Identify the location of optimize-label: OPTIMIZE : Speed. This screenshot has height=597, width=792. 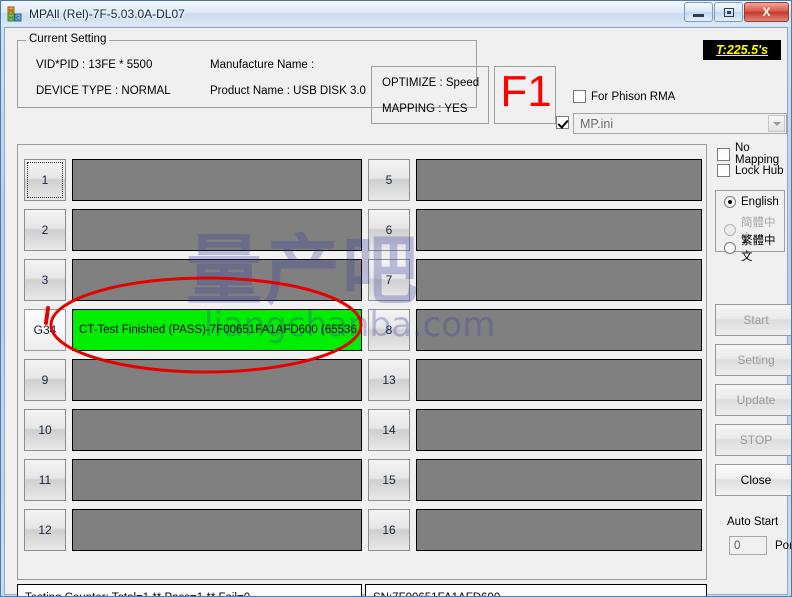
(431, 83).